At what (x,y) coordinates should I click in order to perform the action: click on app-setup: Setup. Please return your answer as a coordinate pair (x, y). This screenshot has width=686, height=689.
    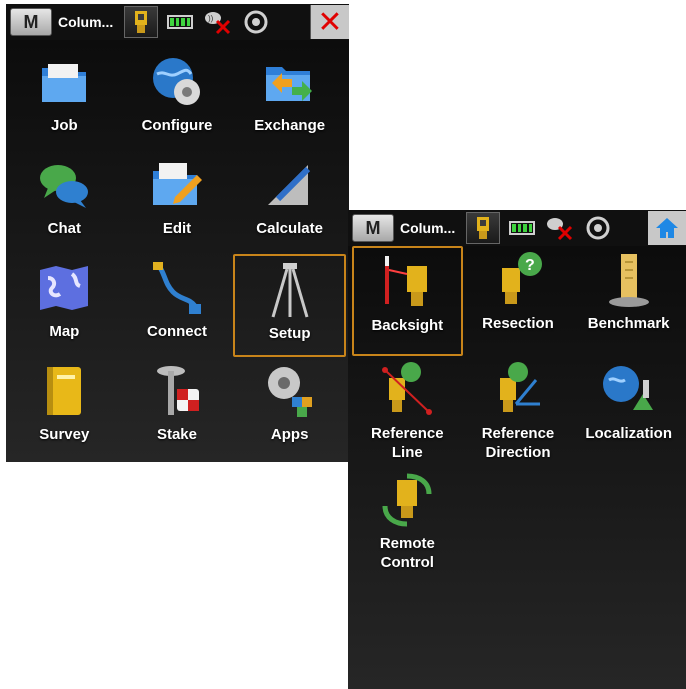
    Looking at the image, I should click on (289, 305).